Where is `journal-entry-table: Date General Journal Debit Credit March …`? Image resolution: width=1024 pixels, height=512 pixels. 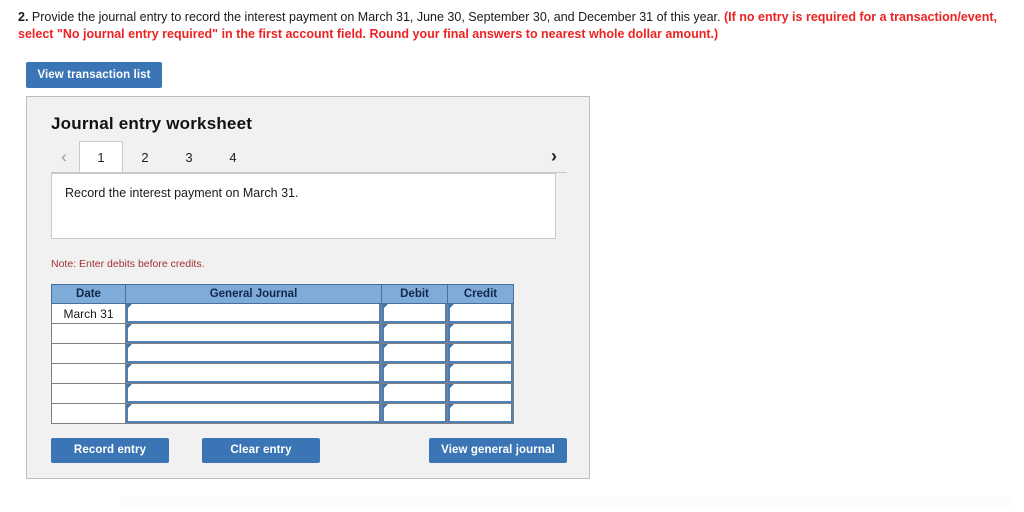
journal-entry-table: Date General Journal Debit Credit March … is located at coordinates (282, 354).